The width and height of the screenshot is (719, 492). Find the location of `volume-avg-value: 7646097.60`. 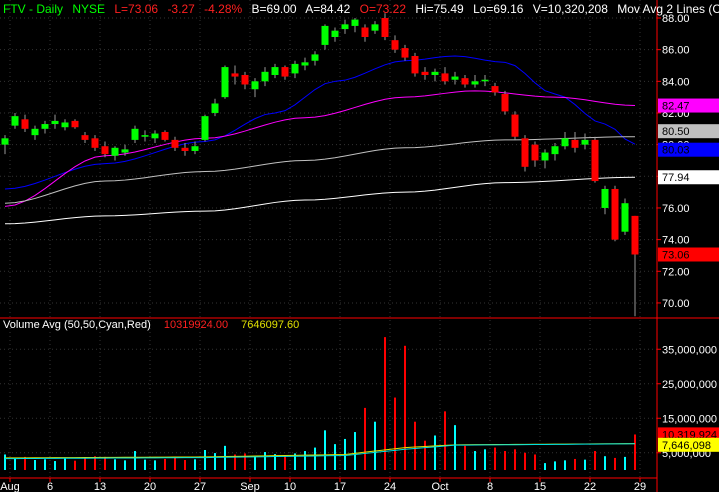

volume-avg-value: 7646097.60 is located at coordinates (270, 325).